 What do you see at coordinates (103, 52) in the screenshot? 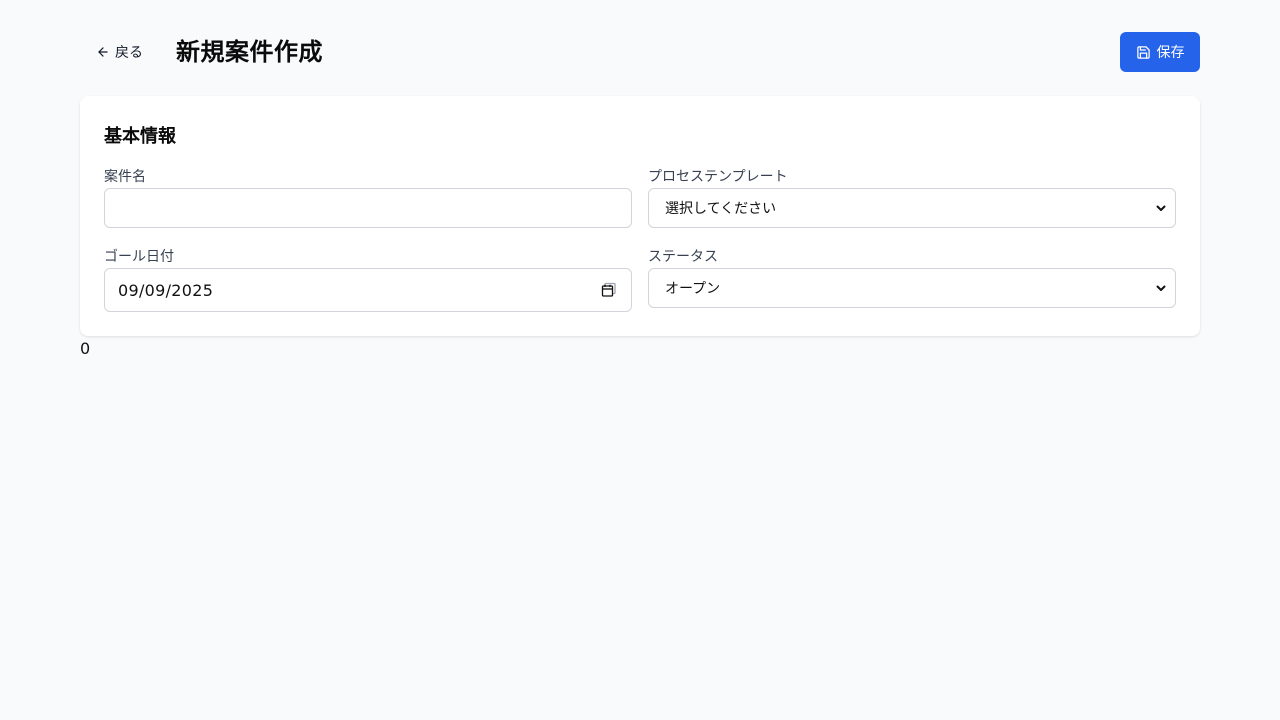
I see `arrow-left-icon` at bounding box center [103, 52].